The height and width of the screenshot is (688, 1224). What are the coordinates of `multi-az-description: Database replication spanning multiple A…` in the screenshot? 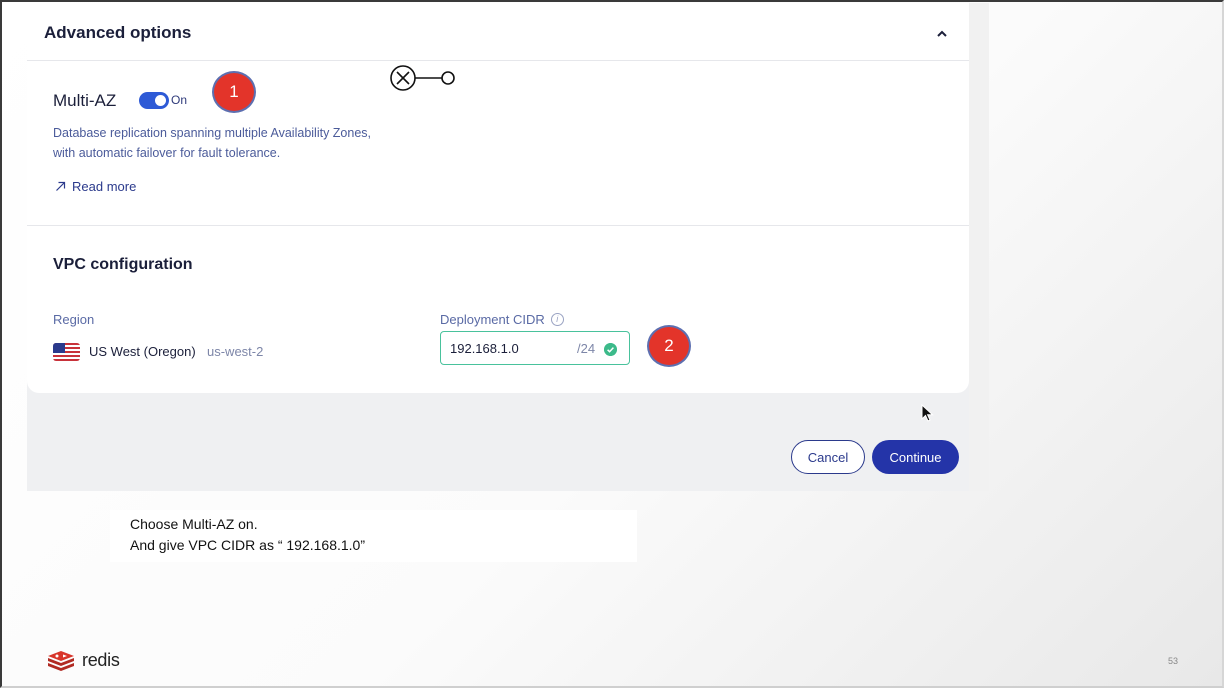 It's located at (243, 143).